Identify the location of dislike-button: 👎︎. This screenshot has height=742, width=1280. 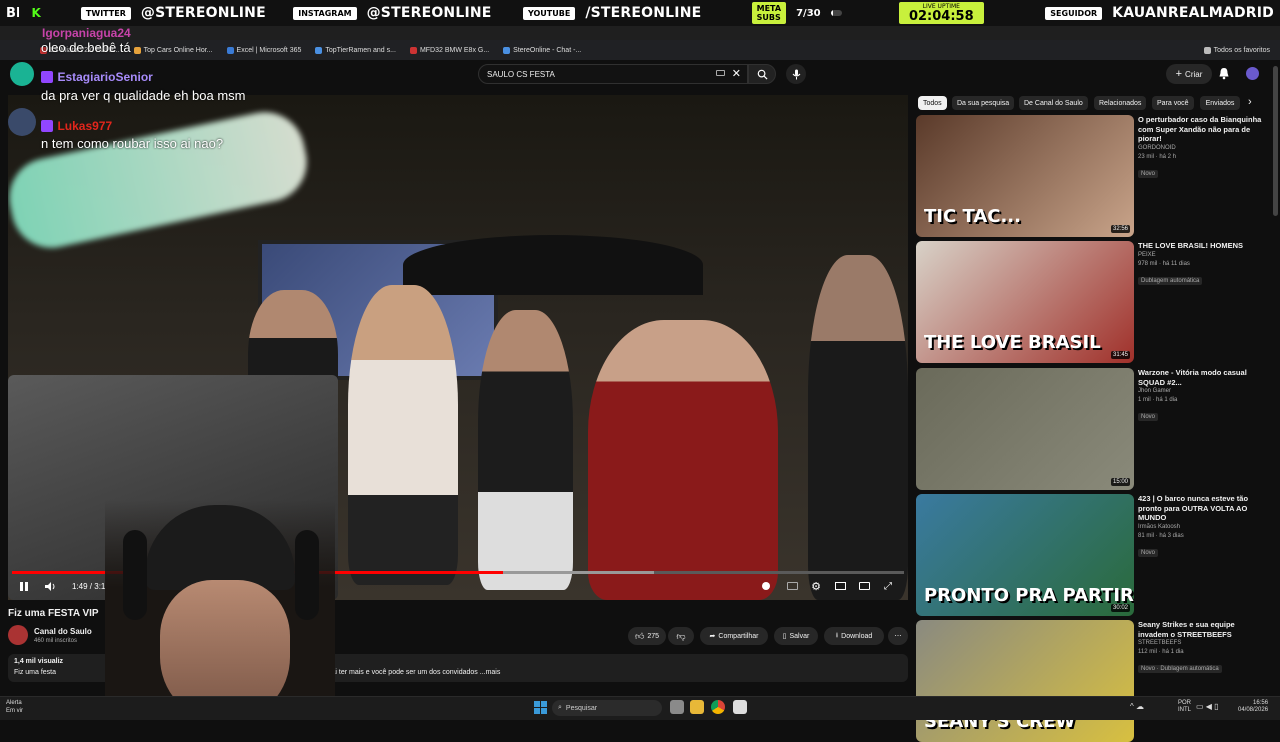
(681, 636).